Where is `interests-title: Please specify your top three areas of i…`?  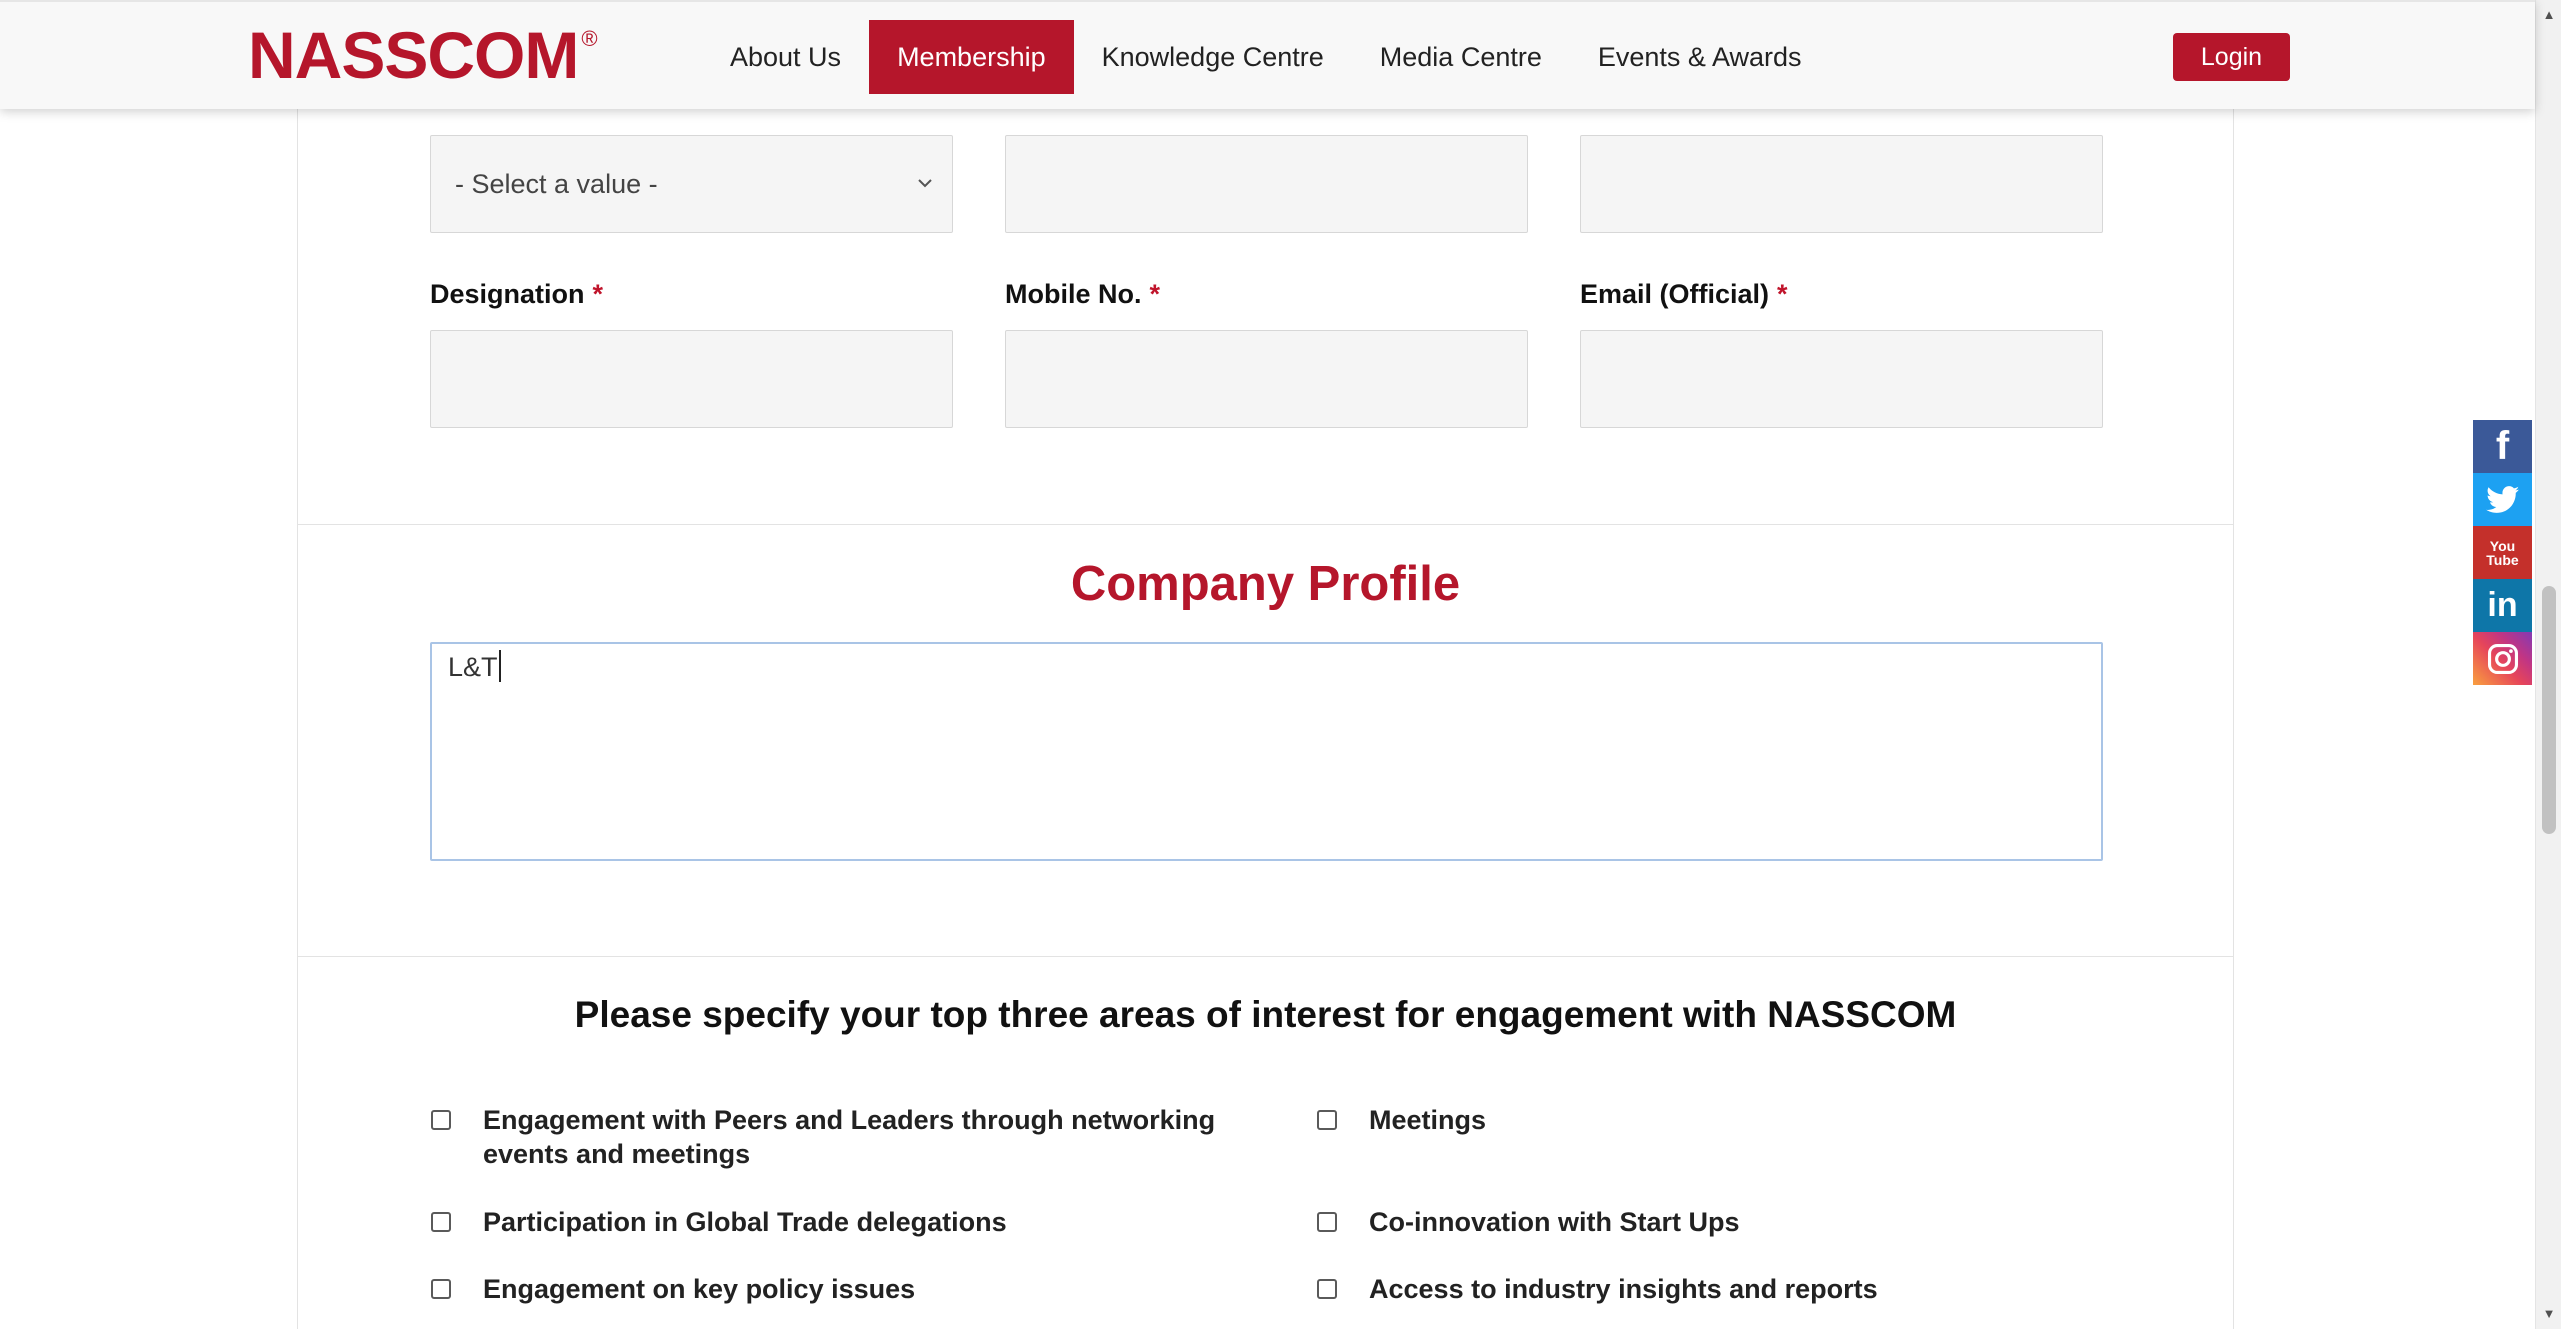 interests-title: Please specify your top three areas of i… is located at coordinates (1265, 1014).